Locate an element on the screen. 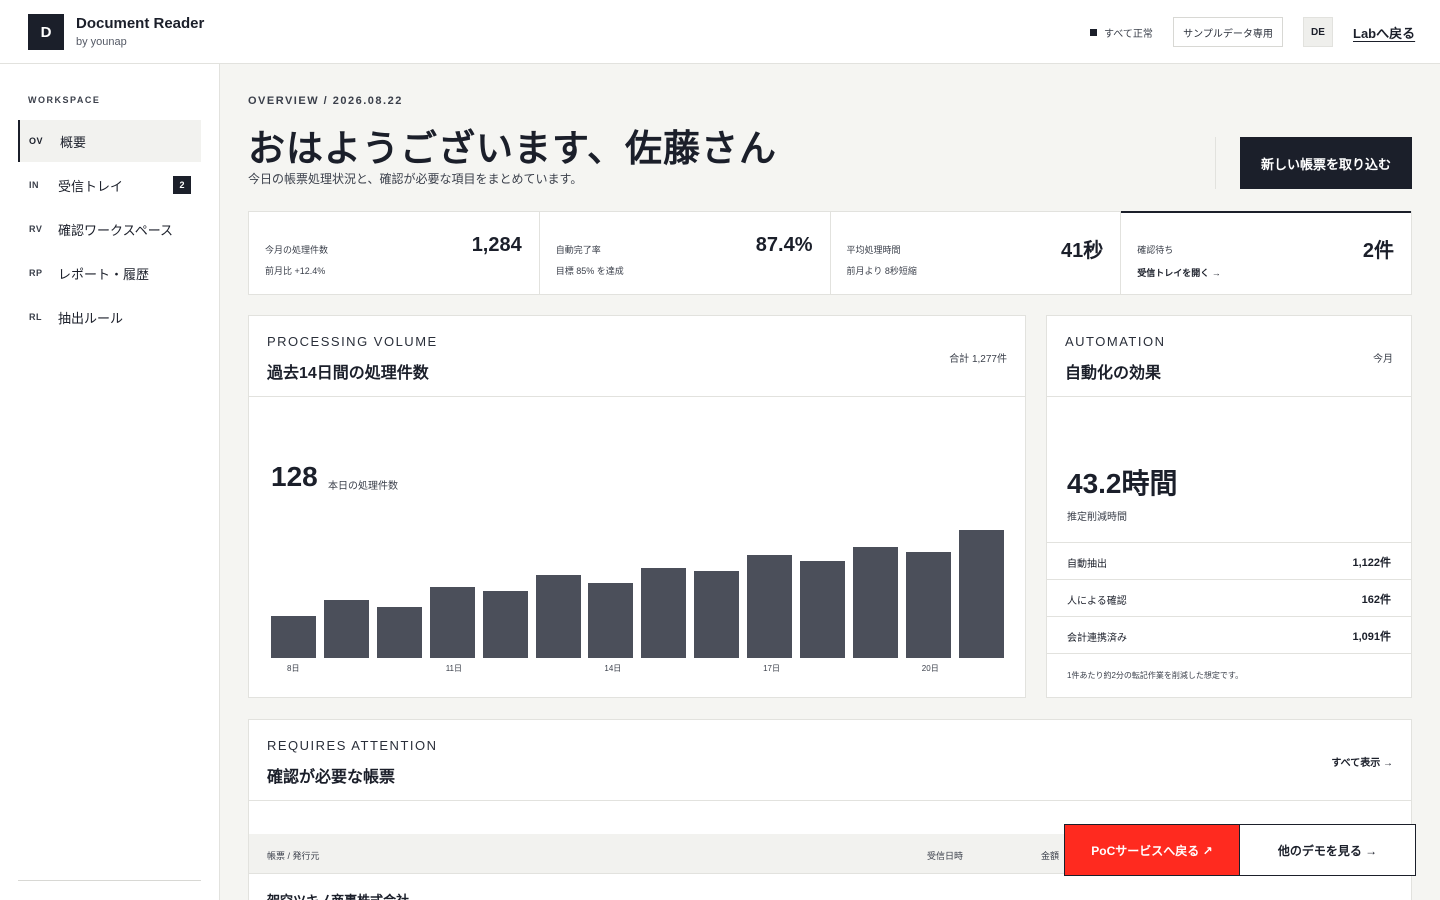 This screenshot has width=1440, height=900. stat-value: 41秒 is located at coordinates (1082, 251).